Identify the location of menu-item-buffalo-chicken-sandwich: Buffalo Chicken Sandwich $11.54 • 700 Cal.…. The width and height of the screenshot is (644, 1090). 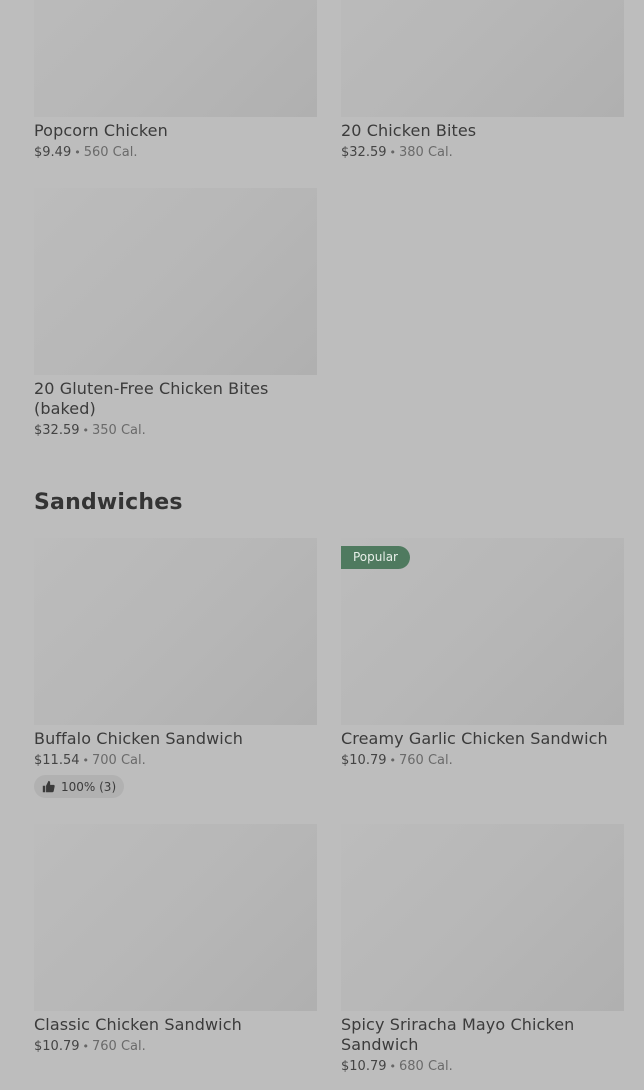
(175, 668).